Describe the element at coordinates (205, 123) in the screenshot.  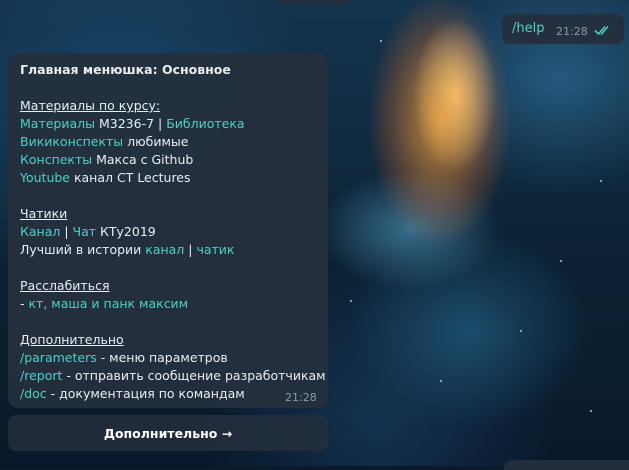
I see `link-library: Библиотека` at that location.